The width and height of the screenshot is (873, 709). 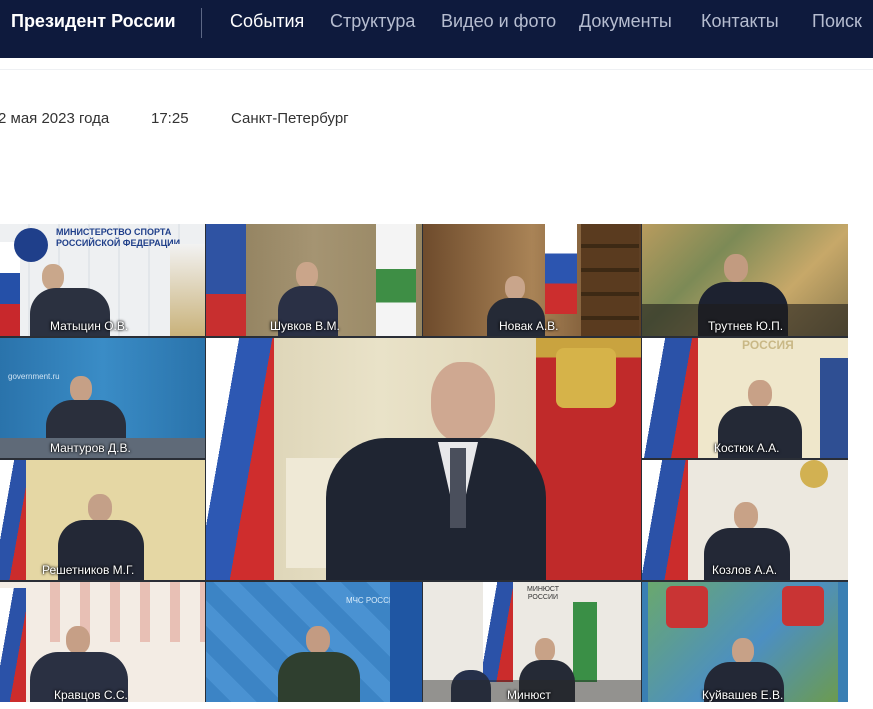 What do you see at coordinates (746, 326) in the screenshot?
I see `tile-caption: Трутнев Ю.П.` at bounding box center [746, 326].